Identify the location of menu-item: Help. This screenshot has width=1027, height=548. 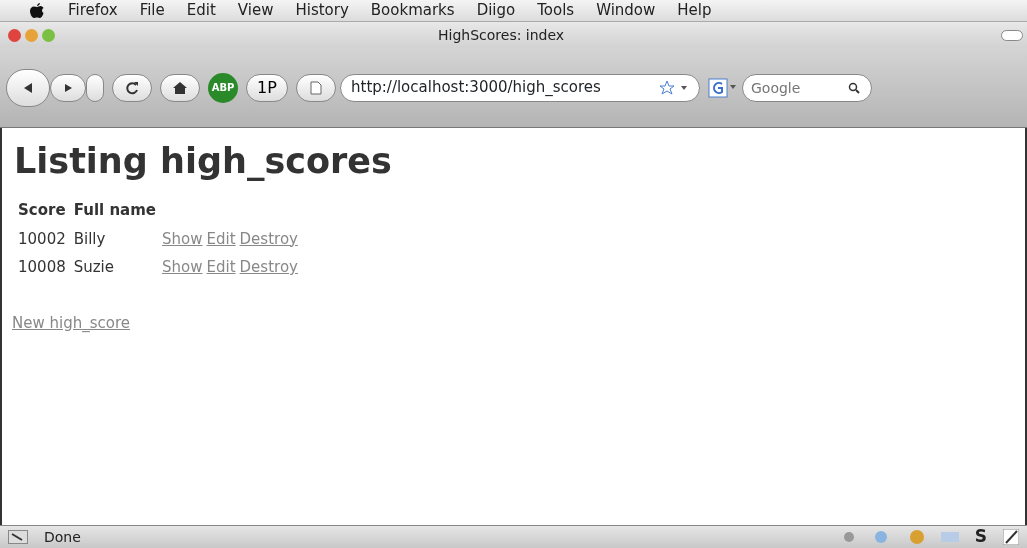
(694, 11).